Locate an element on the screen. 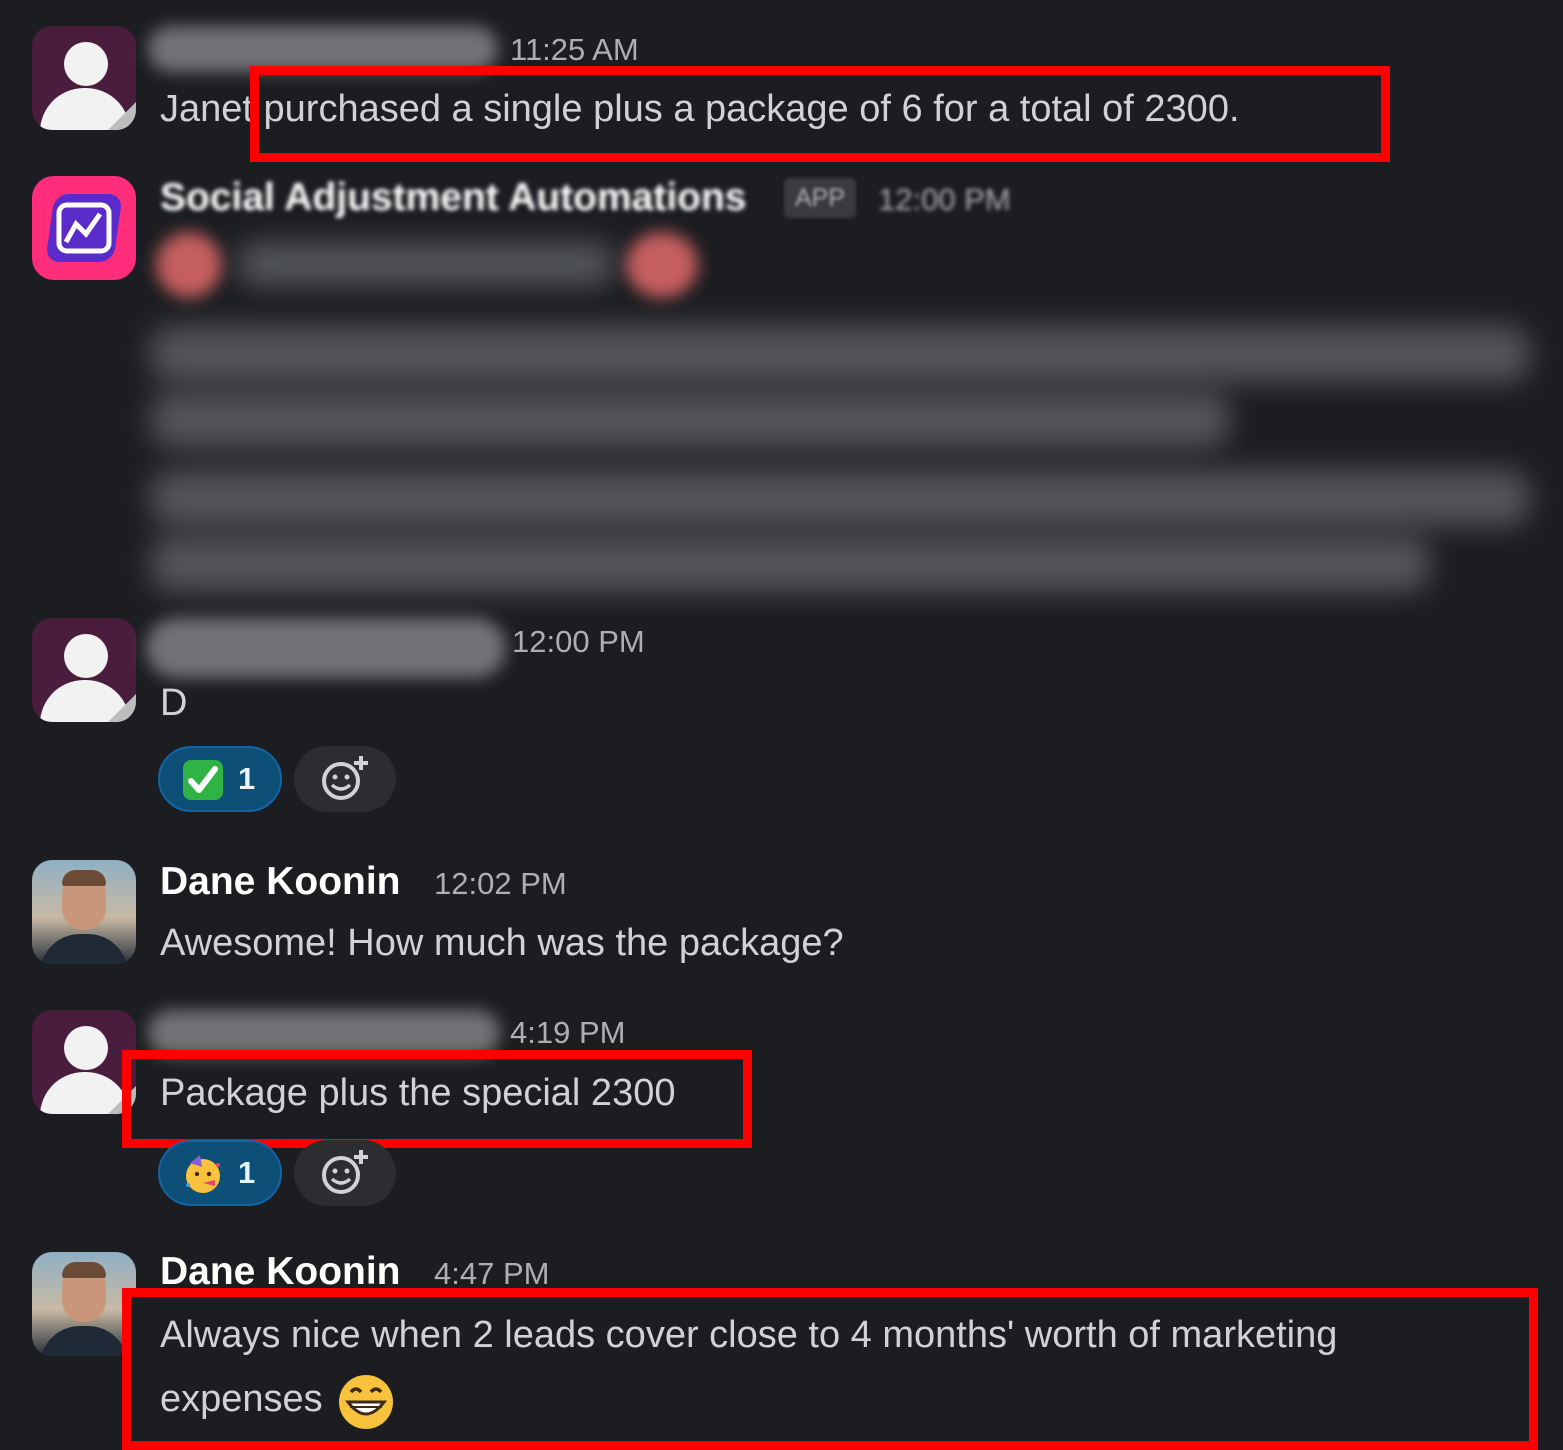 This screenshot has height=1450, width=1563. grinning-face-icon is located at coordinates (366, 1402).